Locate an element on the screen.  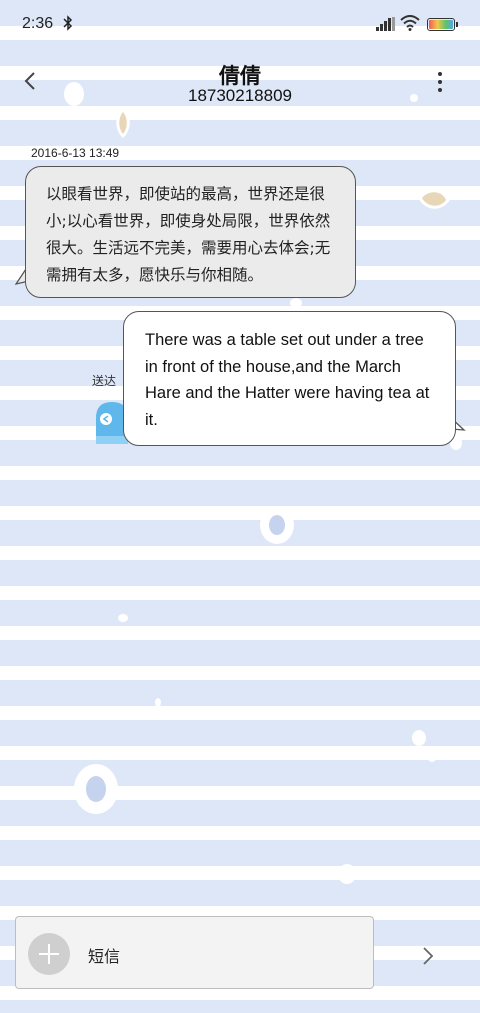
contact-number: 18730218809 is located at coordinates (239, 95).